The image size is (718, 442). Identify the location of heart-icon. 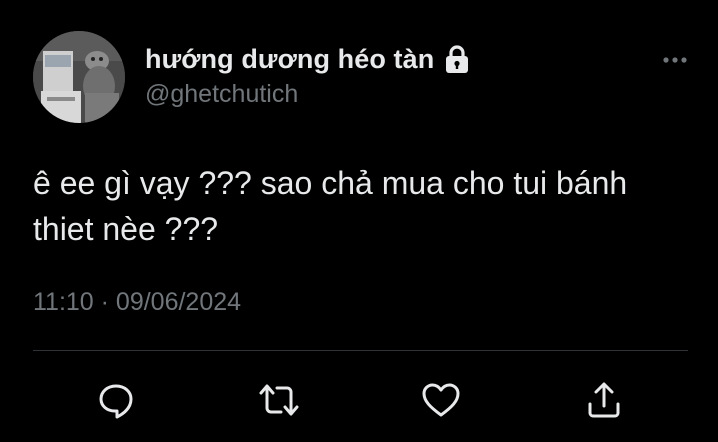
(441, 400).